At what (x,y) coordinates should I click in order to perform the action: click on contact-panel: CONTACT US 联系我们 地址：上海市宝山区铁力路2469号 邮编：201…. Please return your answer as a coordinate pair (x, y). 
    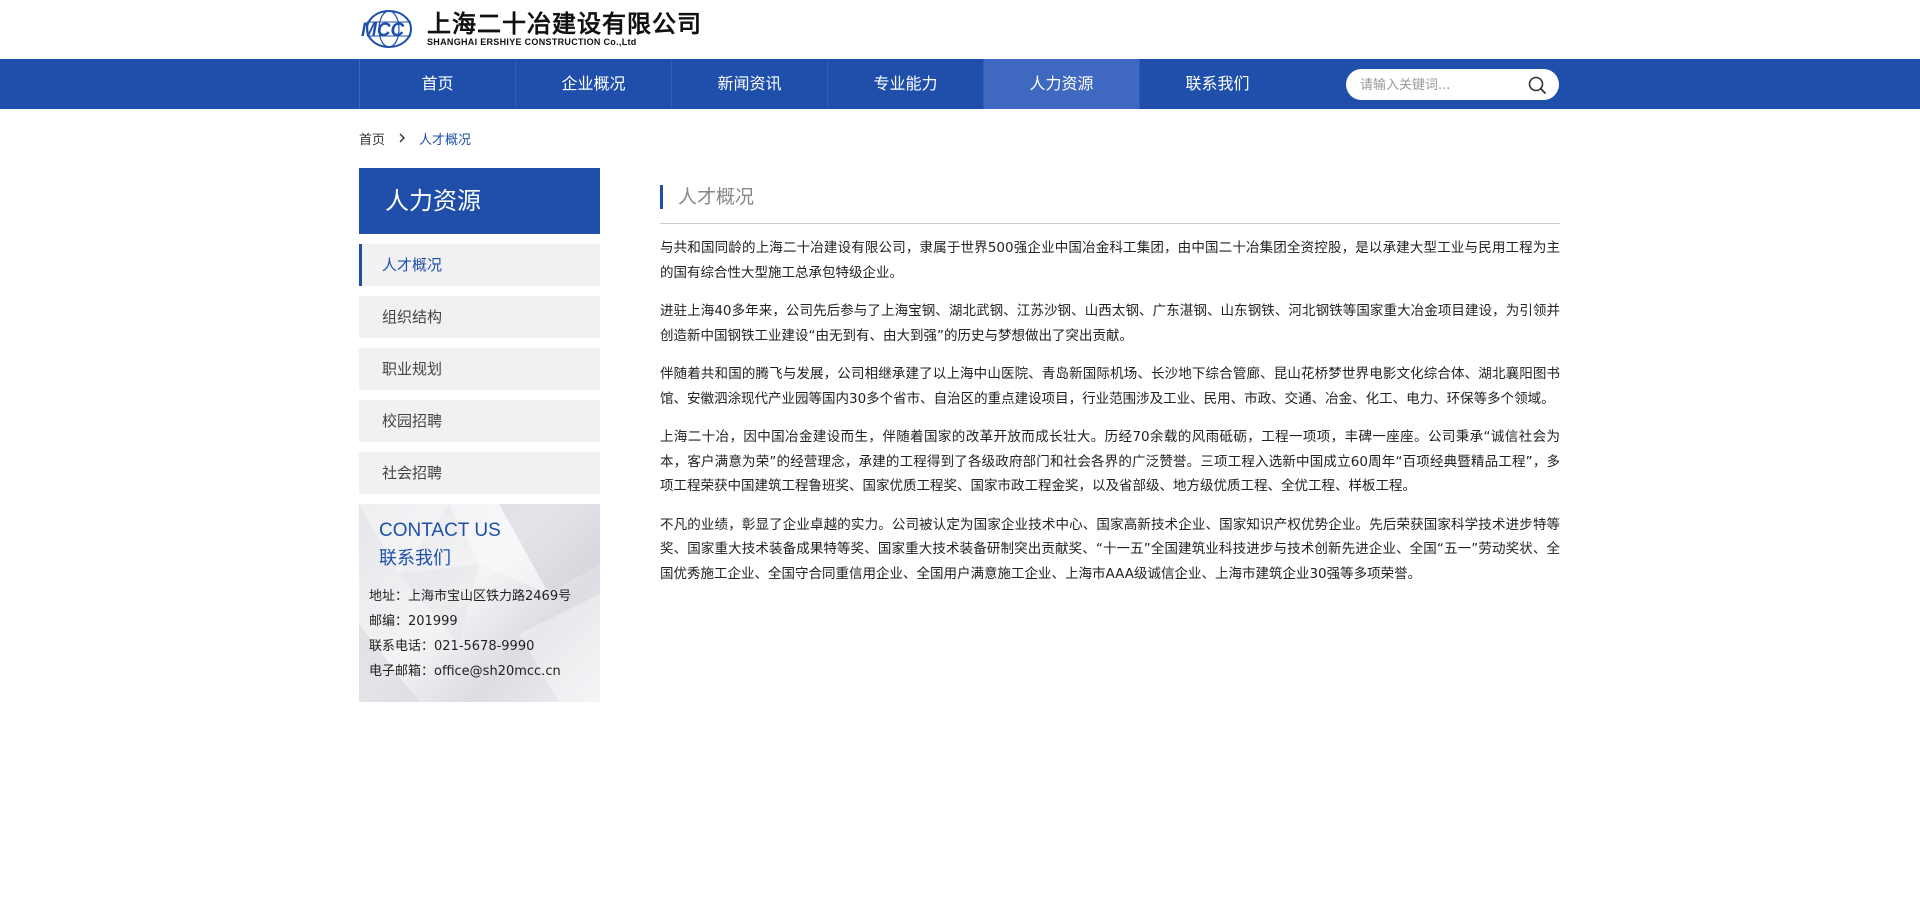
    Looking at the image, I should click on (479, 603).